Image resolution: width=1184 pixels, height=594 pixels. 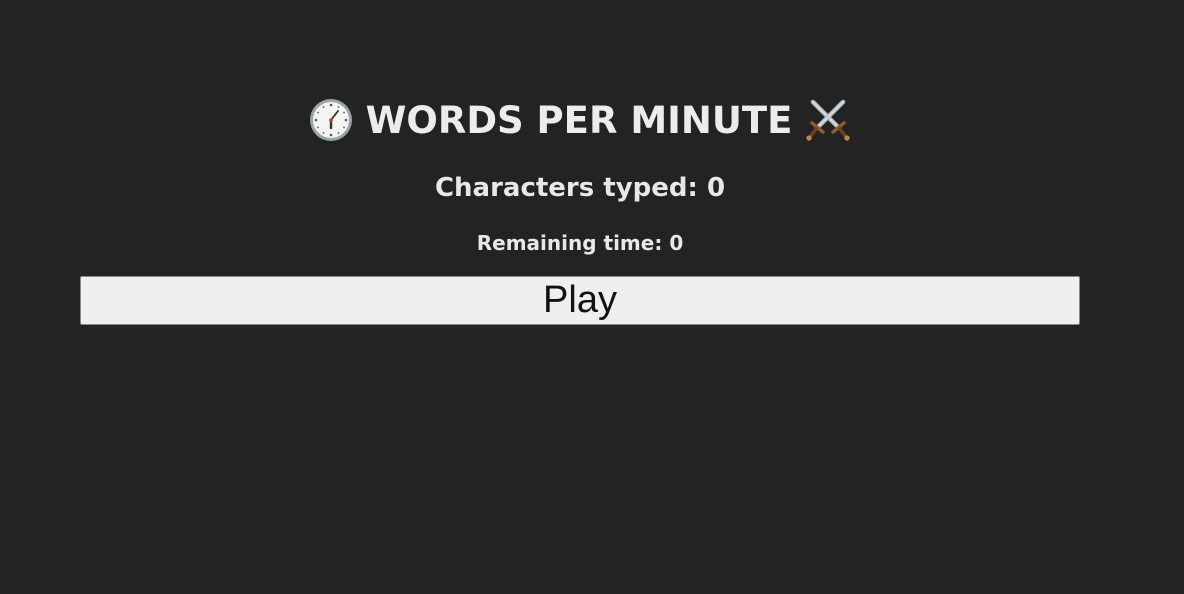 I want to click on characters-typed-value: 0, so click(x=716, y=188).